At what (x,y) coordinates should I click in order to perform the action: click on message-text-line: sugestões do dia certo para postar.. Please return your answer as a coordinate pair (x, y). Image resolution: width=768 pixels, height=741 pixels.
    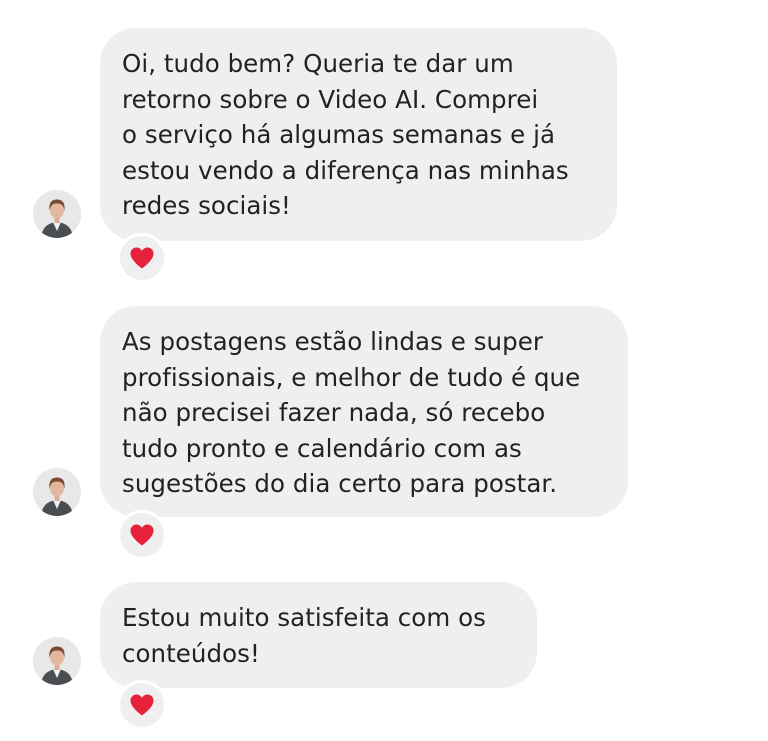
    Looking at the image, I should click on (340, 483).